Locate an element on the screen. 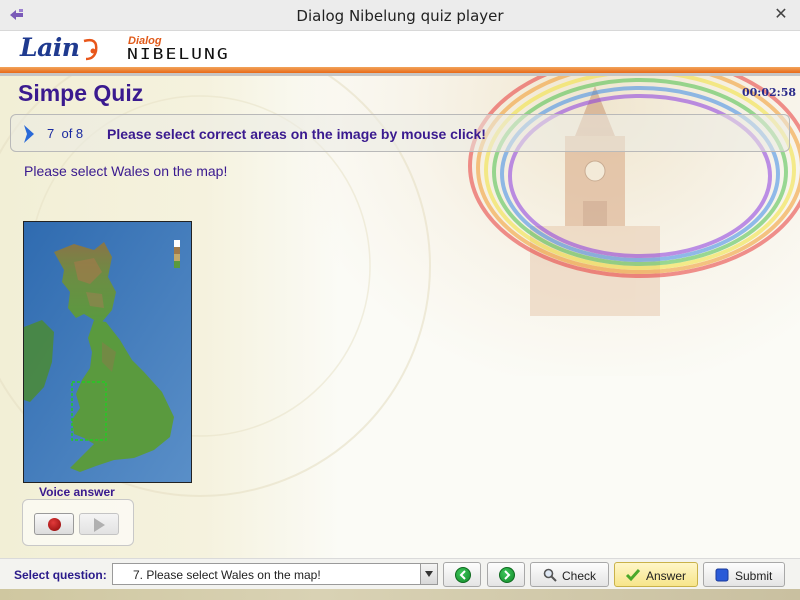 The width and height of the screenshot is (800, 600). play-icon is located at coordinates (99, 525).